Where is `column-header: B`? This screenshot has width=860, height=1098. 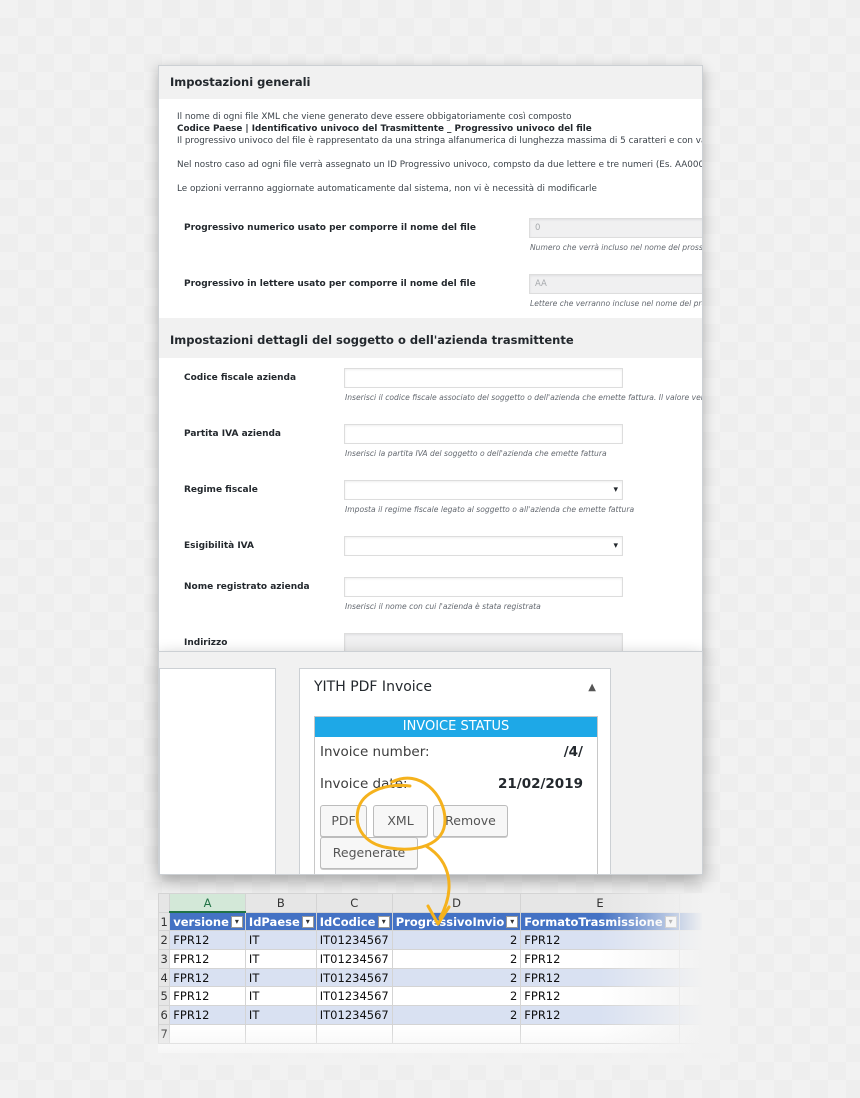
column-header: B is located at coordinates (280, 903).